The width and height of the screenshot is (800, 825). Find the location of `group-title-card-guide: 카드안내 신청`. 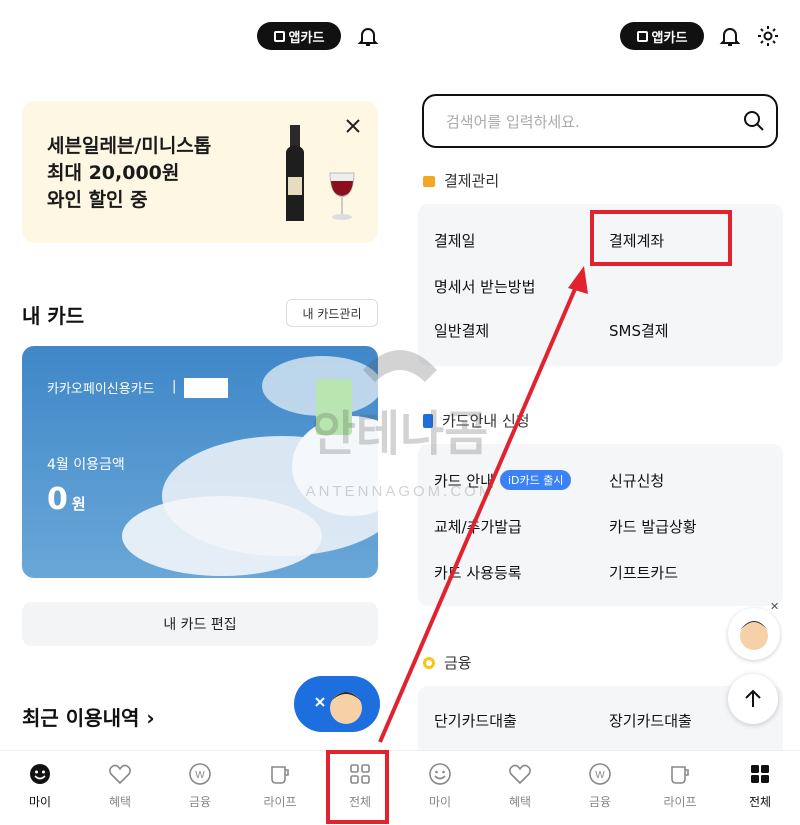

group-title-card-guide: 카드안내 신청 is located at coordinates (476, 420).